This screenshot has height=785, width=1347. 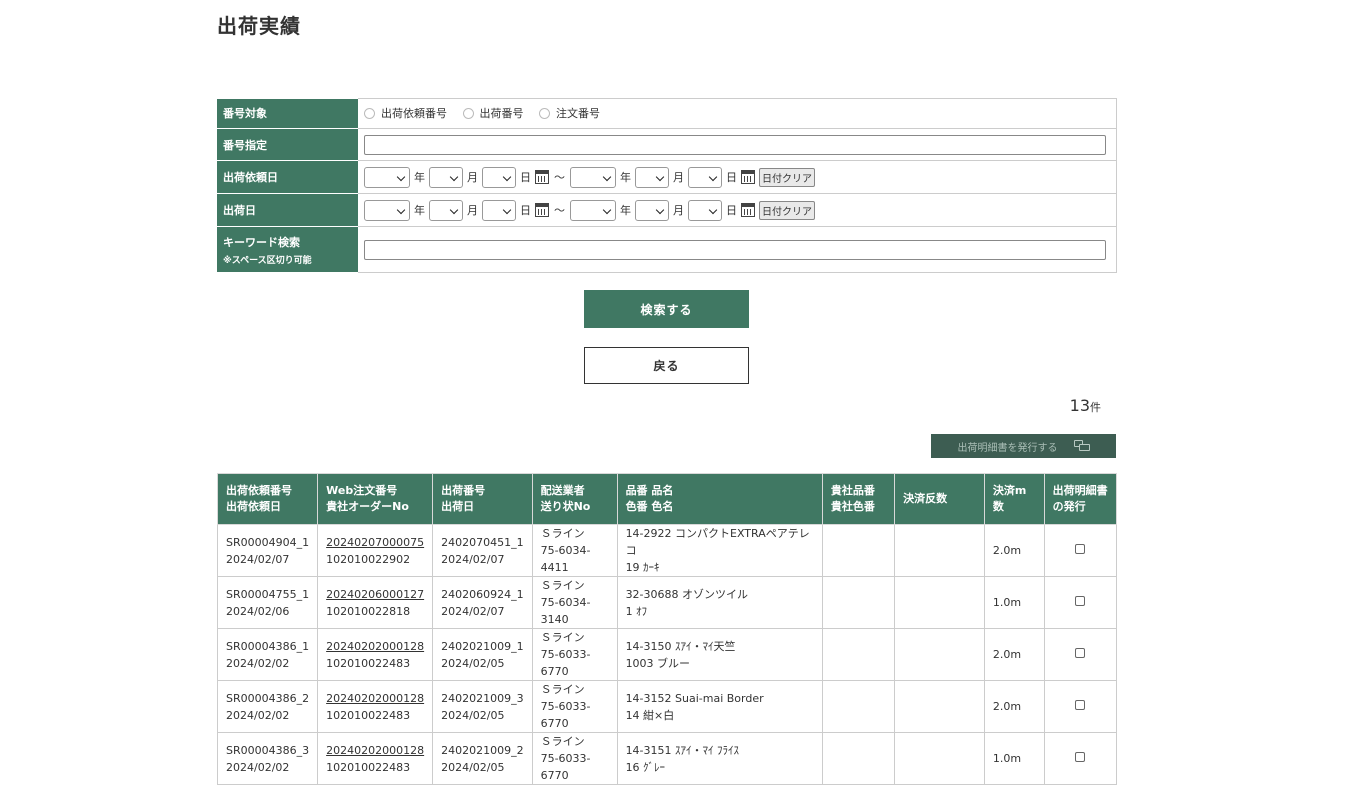 I want to click on new-window-icon, so click(x=1081, y=446).